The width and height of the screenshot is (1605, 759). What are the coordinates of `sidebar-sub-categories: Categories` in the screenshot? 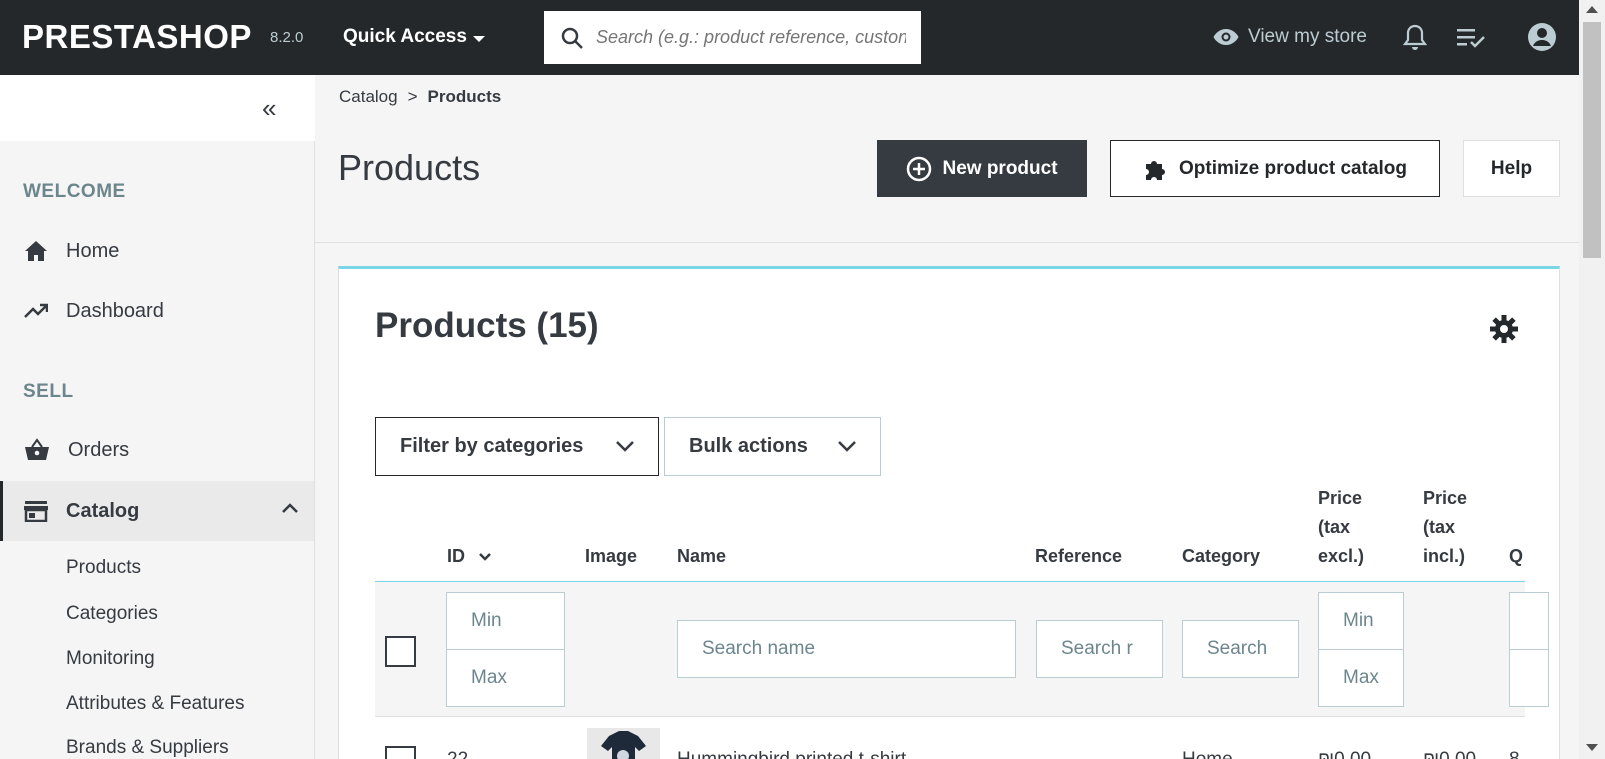 It's located at (112, 614).